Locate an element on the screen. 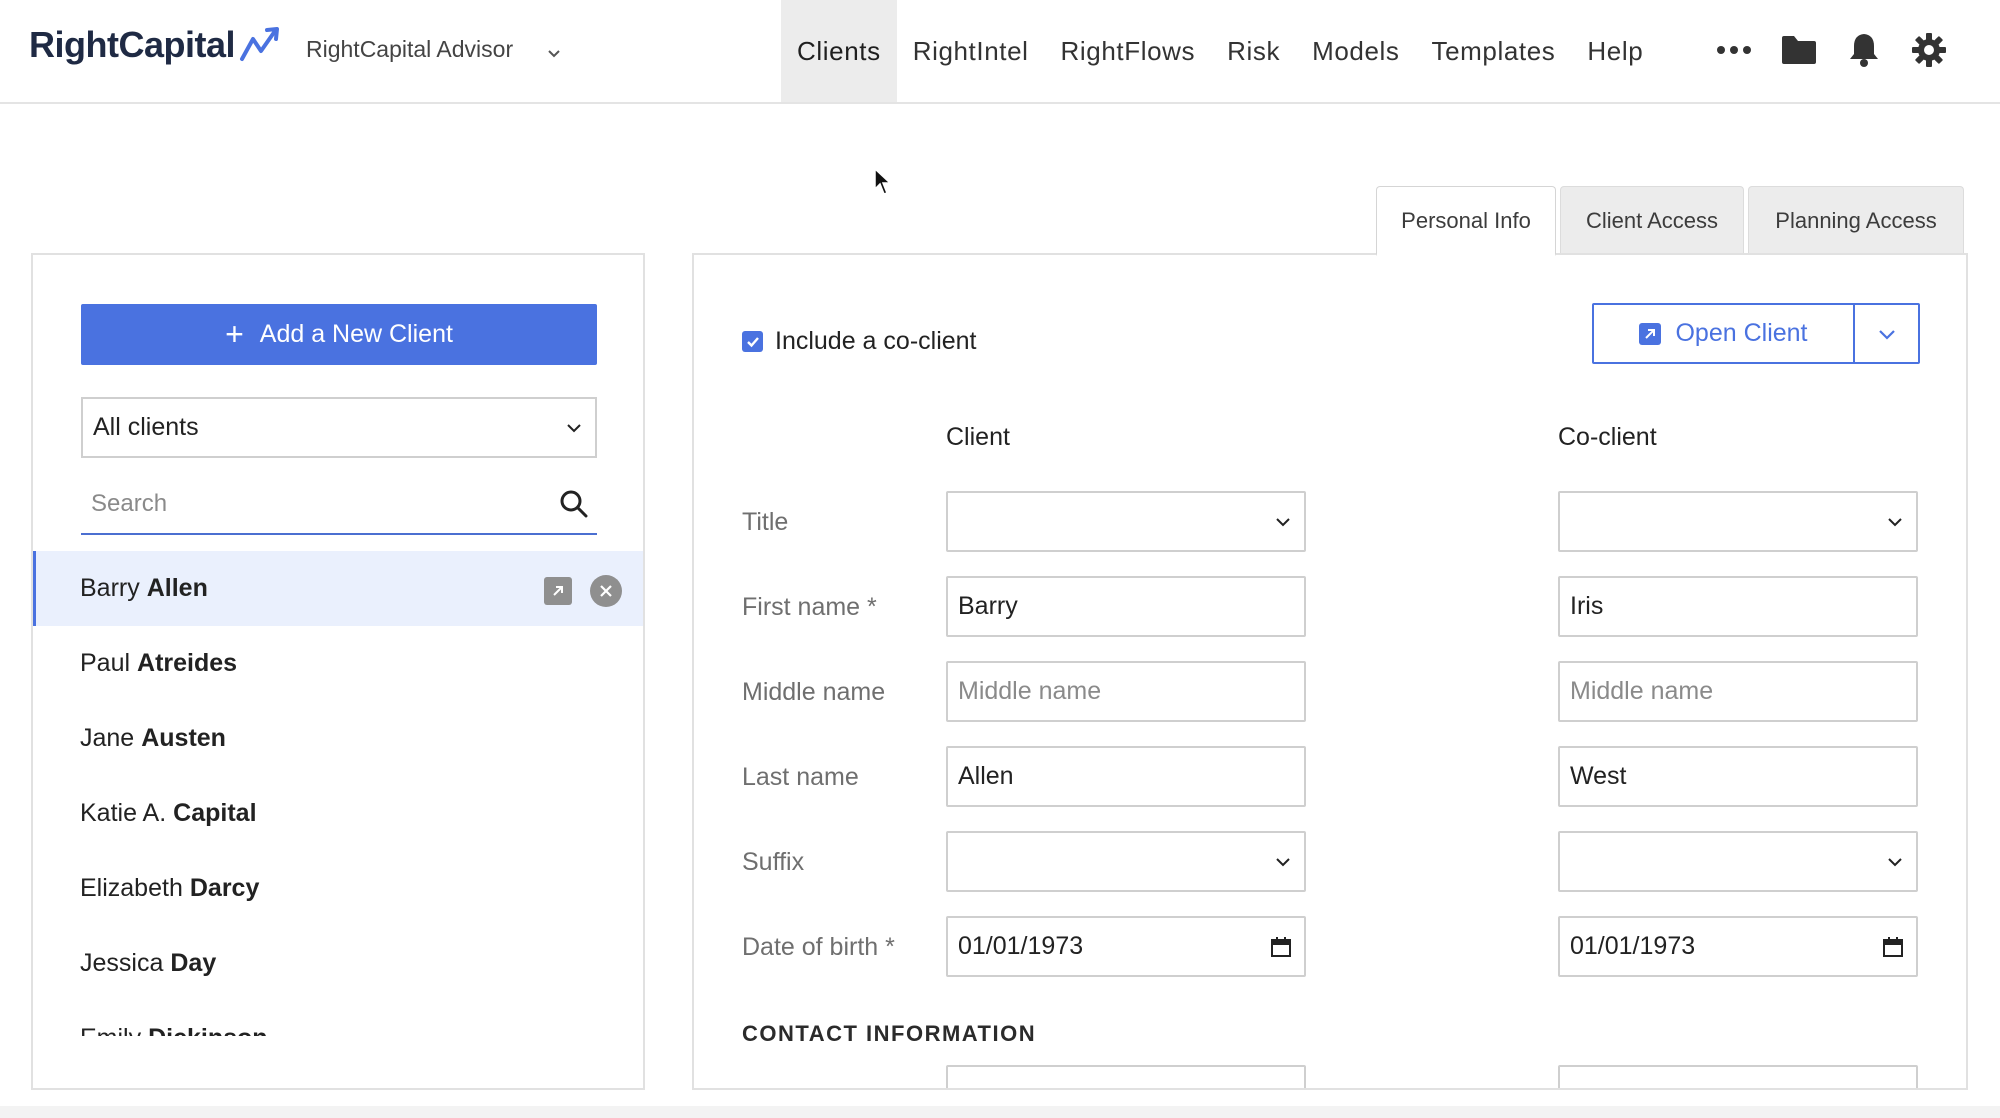 This screenshot has height=1118, width=2000. coclient-dob-field: 01/01/1973 is located at coordinates (1738, 946).